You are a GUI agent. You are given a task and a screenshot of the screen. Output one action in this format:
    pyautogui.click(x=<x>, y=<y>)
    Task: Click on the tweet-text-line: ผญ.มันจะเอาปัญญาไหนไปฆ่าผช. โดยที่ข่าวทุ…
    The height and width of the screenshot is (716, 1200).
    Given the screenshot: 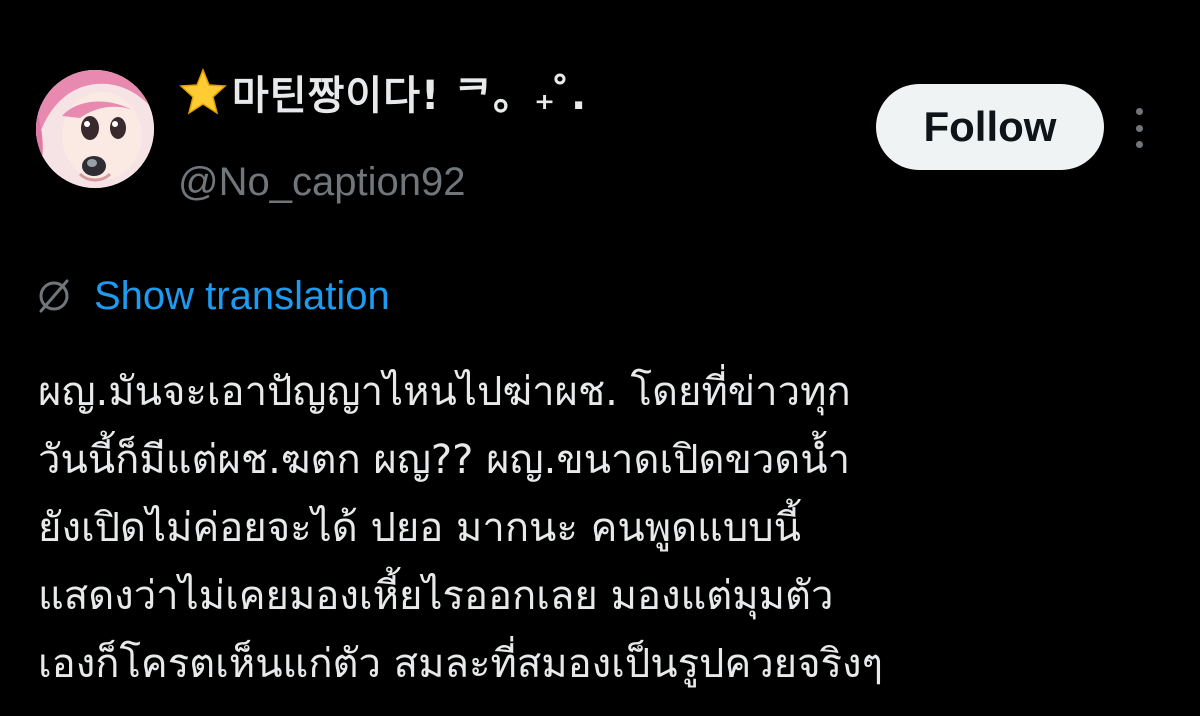 What is the action you would take?
    pyautogui.click(x=444, y=392)
    